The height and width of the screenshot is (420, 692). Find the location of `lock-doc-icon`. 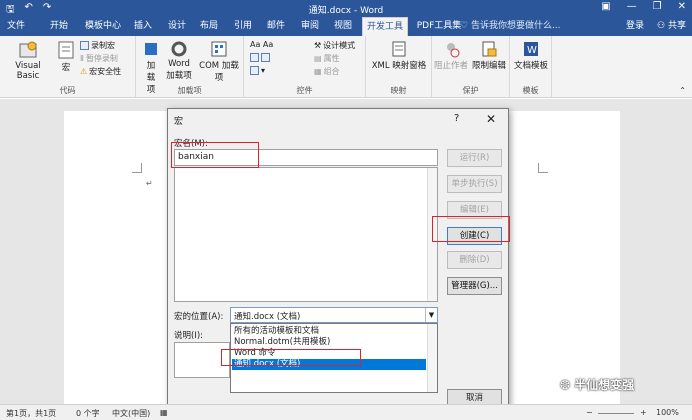

lock-doc-icon is located at coordinates (489, 49).